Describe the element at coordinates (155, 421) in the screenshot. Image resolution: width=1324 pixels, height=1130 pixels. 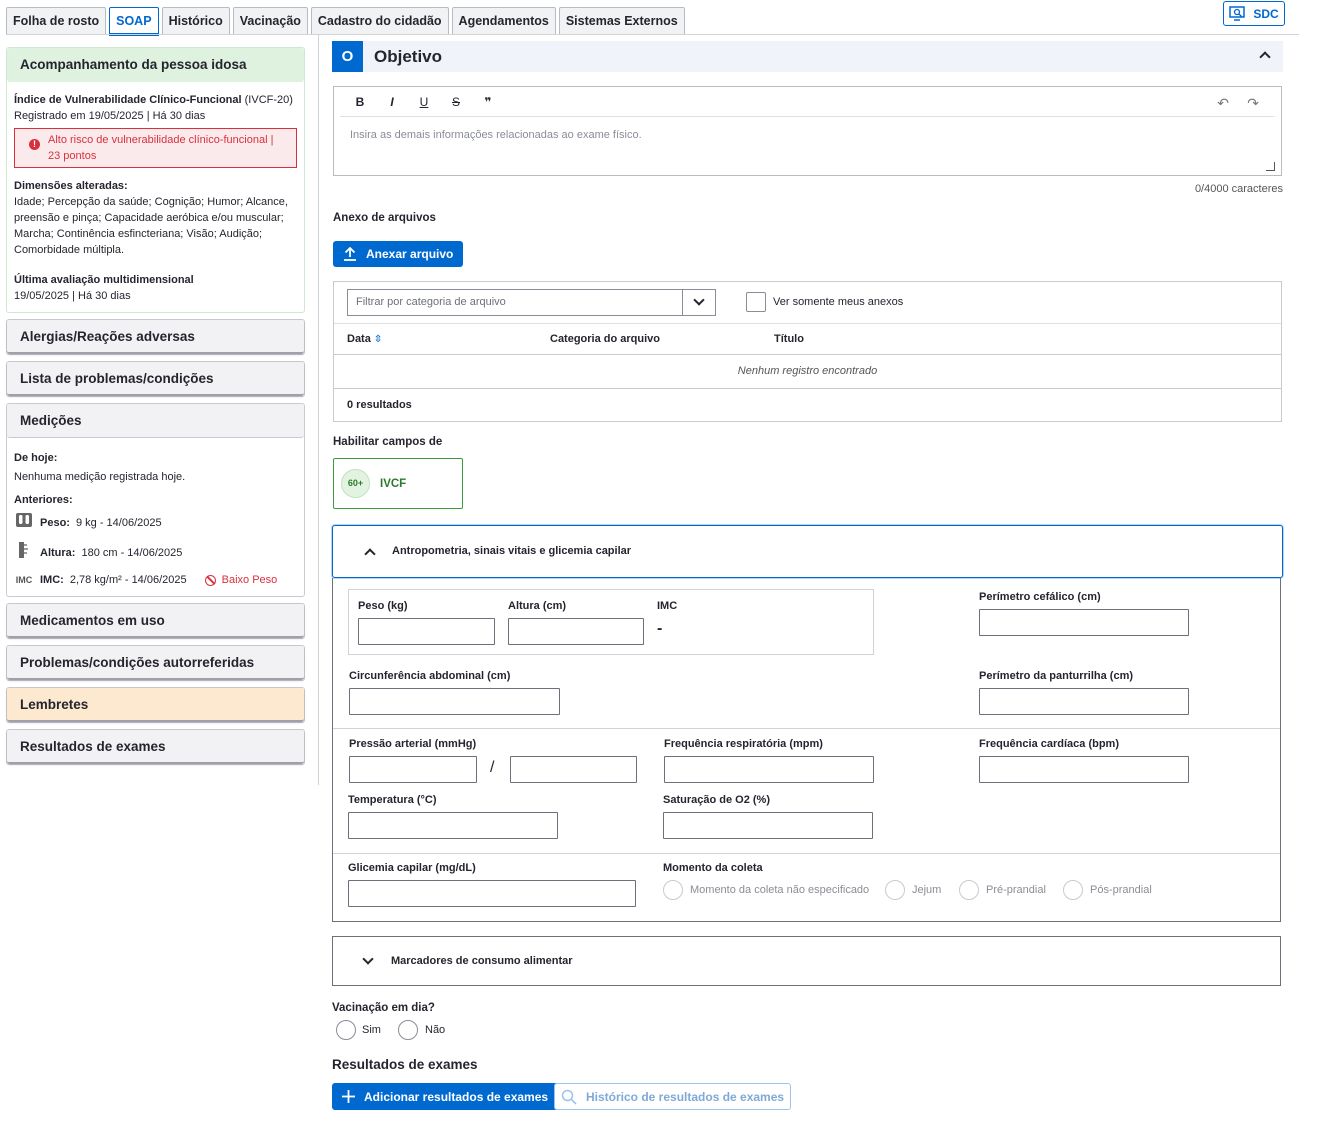
I see `panel-medicoes-header: Medições` at that location.